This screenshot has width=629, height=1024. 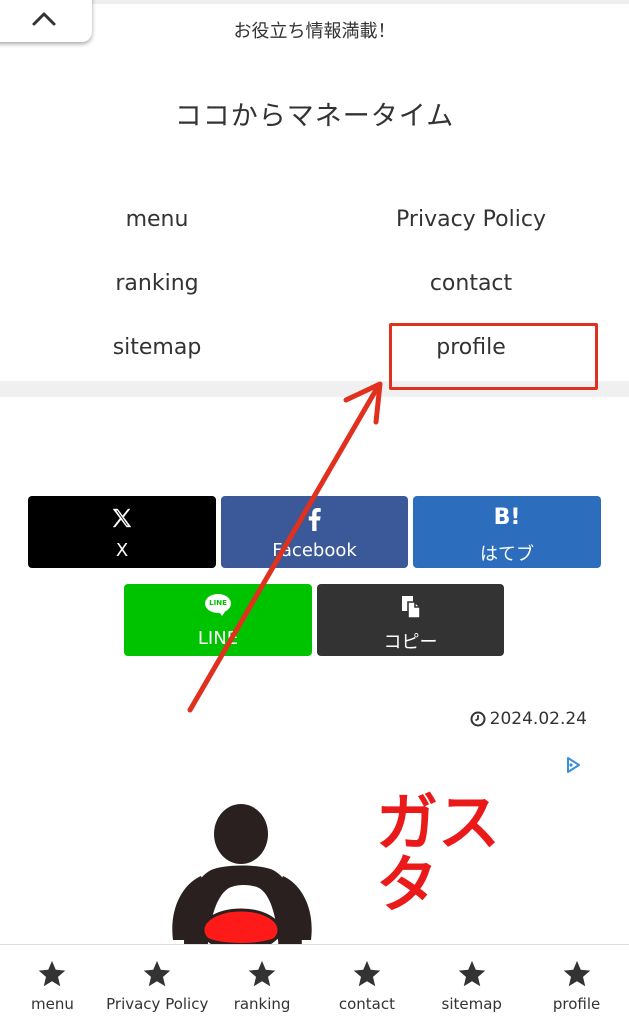 I want to click on top-divider, so click(x=314, y=2).